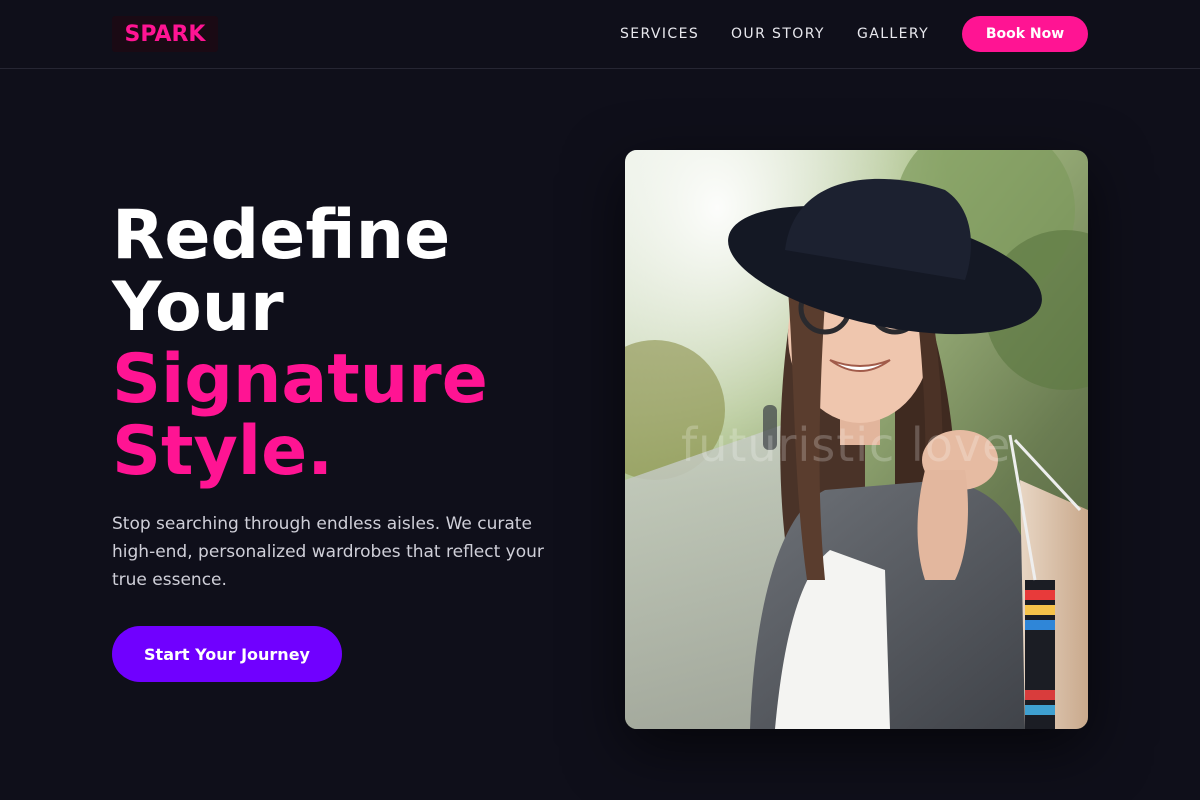 Image resolution: width=1200 pixels, height=800 pixels. What do you see at coordinates (300, 379) in the screenshot?
I see `hero-title-line-3: Signature` at bounding box center [300, 379].